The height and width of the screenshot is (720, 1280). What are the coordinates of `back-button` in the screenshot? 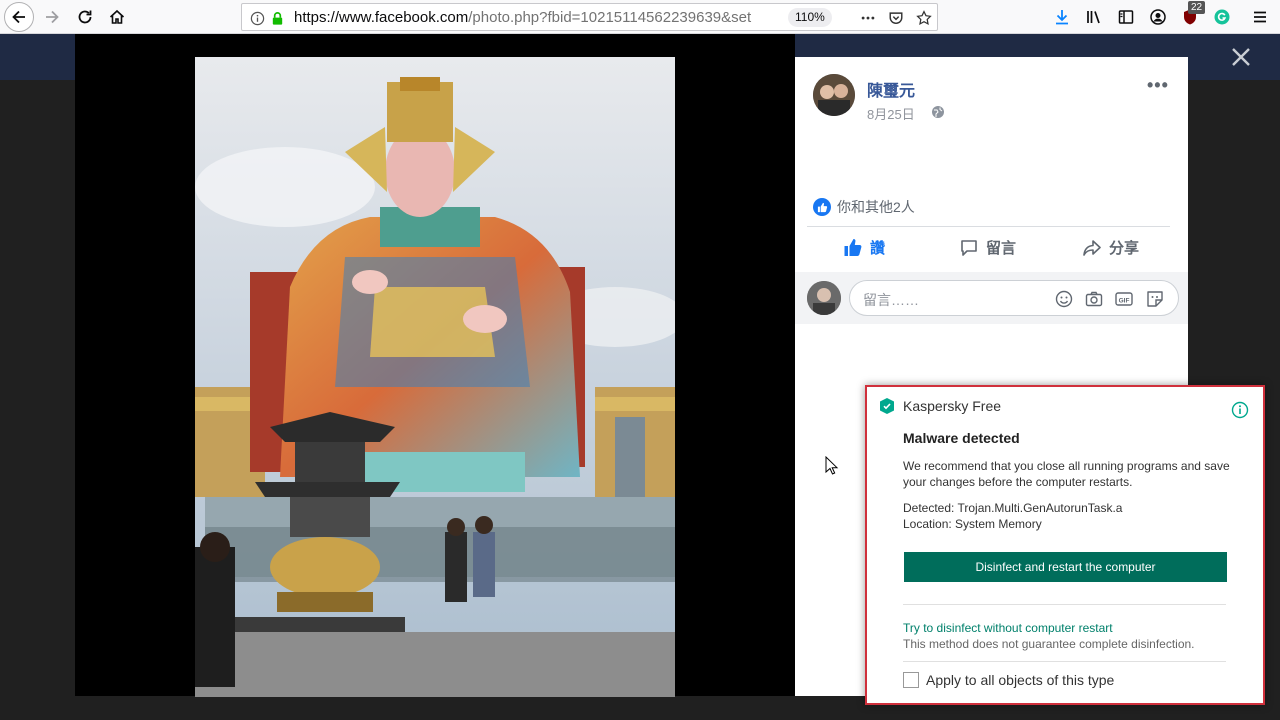 It's located at (19, 17).